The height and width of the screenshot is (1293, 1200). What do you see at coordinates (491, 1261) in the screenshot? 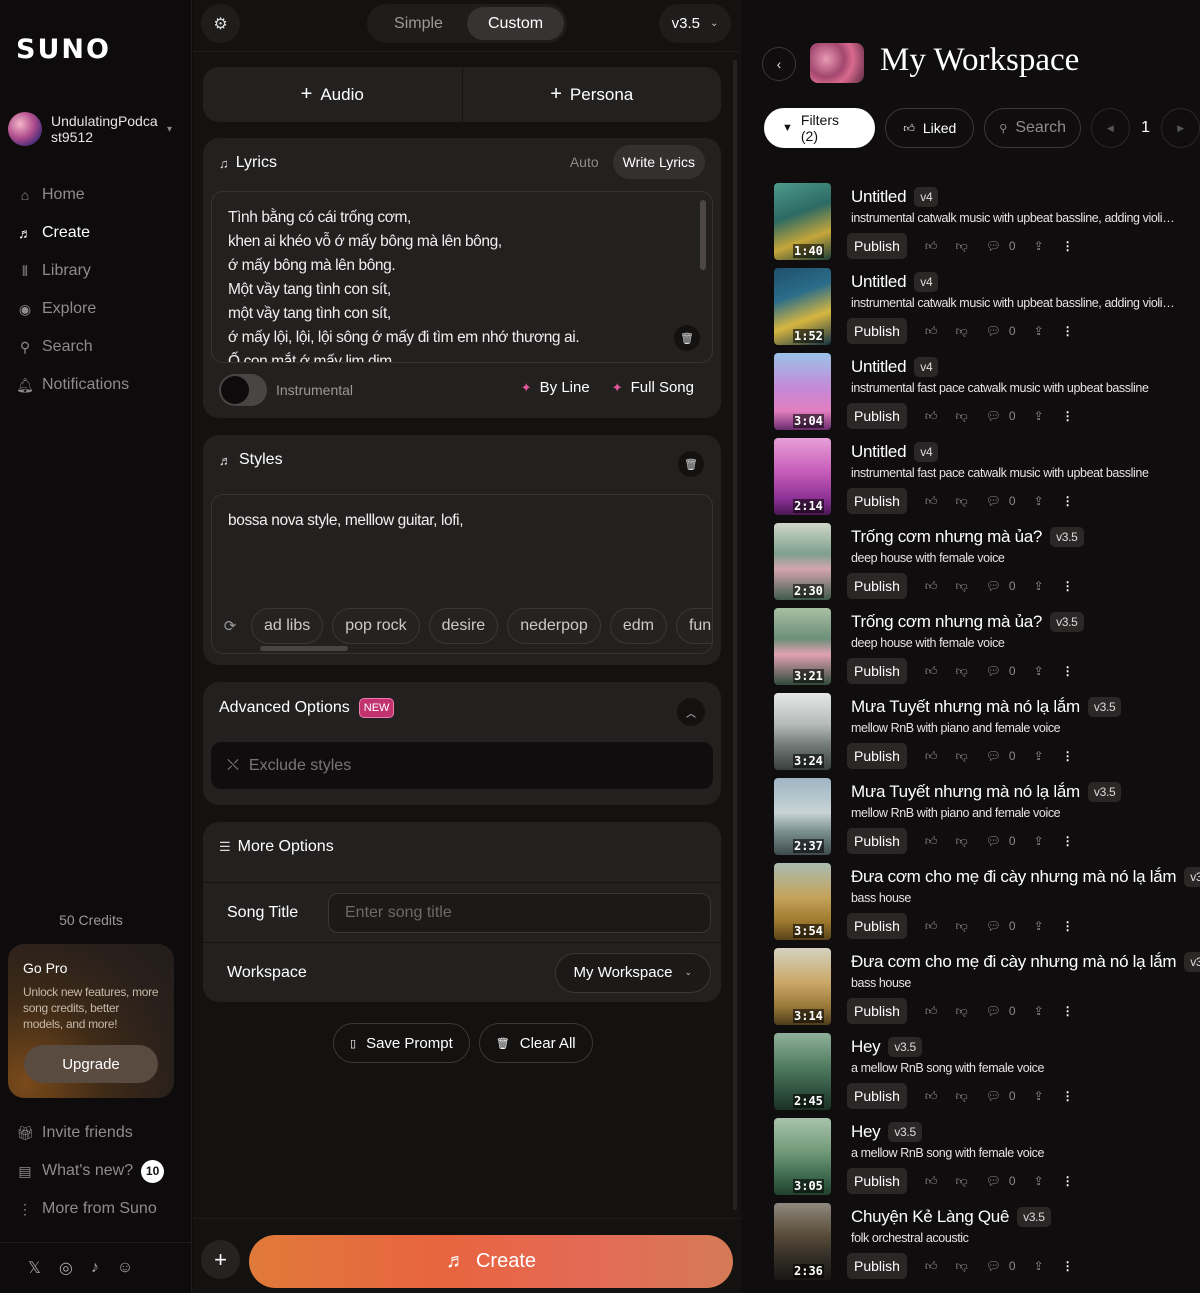
I see `create-button: ♬ Create` at bounding box center [491, 1261].